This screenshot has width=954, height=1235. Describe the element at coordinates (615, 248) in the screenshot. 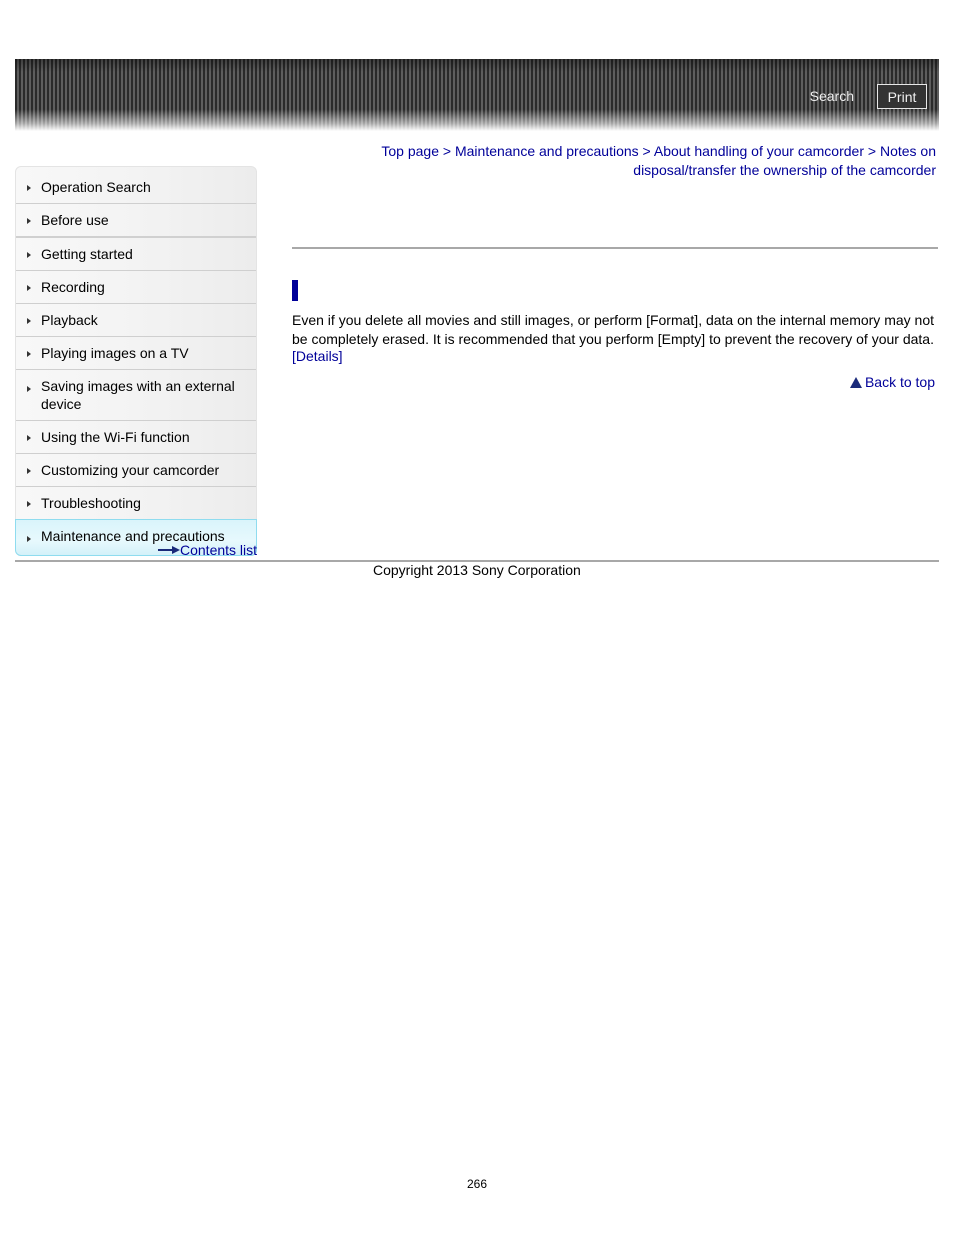

I see `divider` at that location.